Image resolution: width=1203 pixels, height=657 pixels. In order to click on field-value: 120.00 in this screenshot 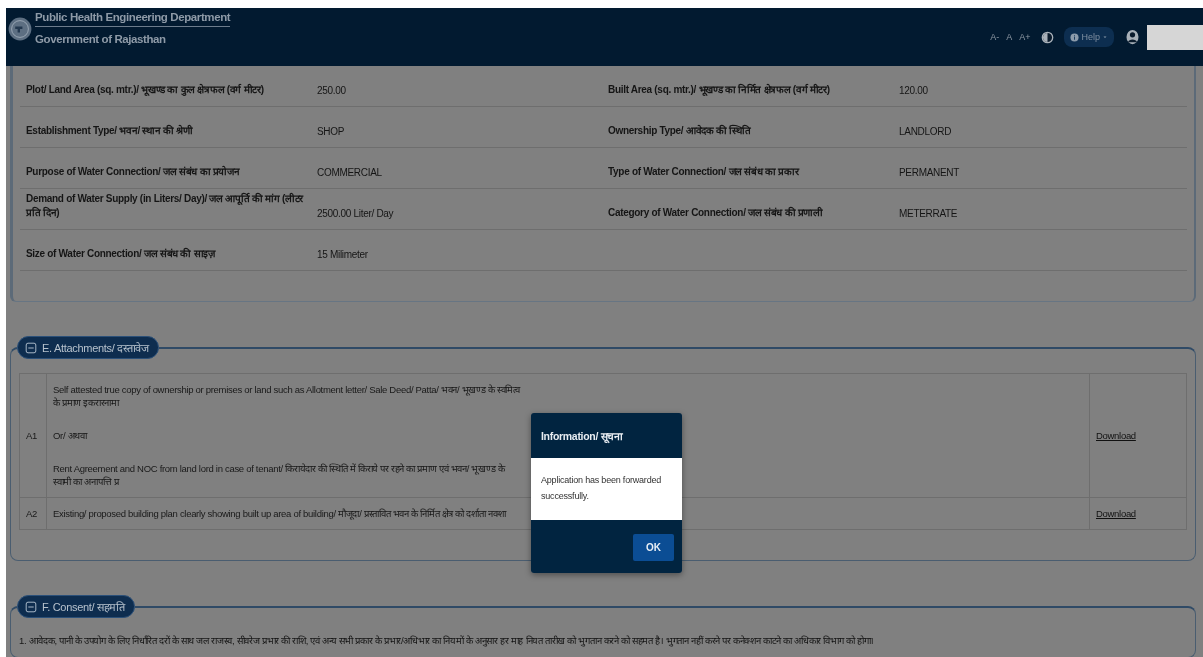, I will do `click(1040, 86)`.